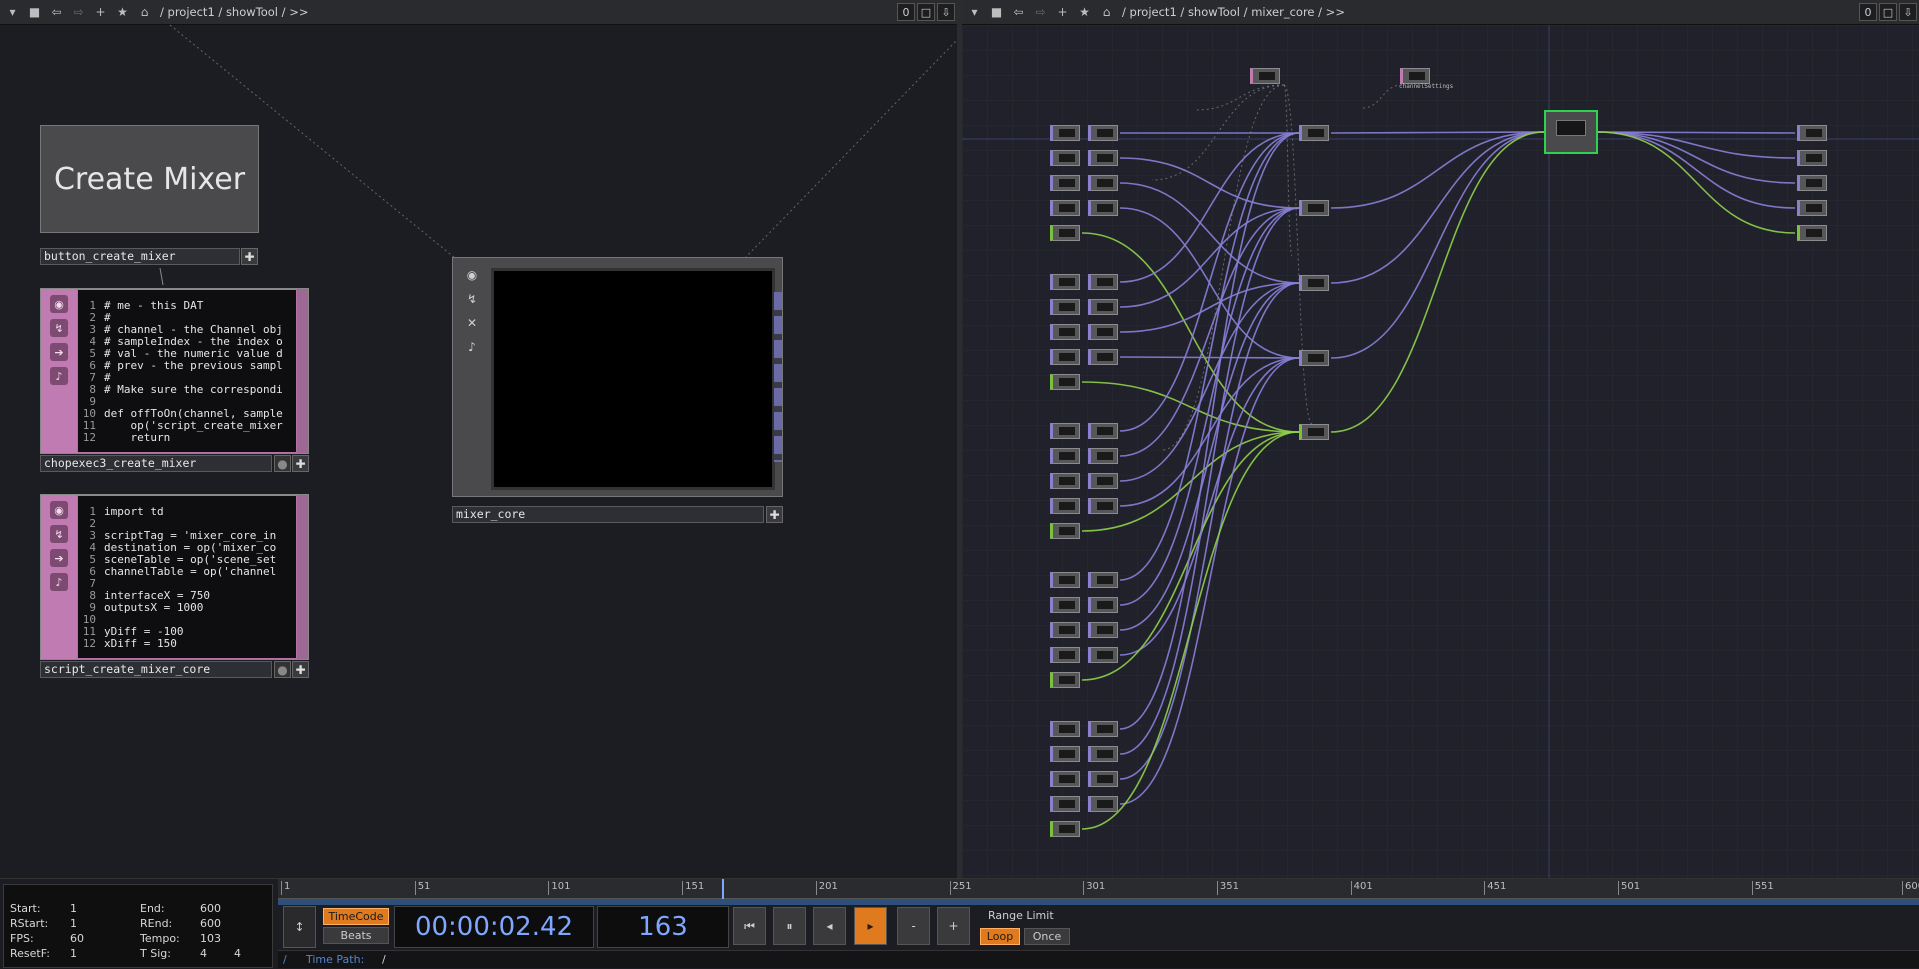 The image size is (1919, 969). What do you see at coordinates (149, 179) in the screenshot?
I see `create-mixer-button-node: Create Mixer` at bounding box center [149, 179].